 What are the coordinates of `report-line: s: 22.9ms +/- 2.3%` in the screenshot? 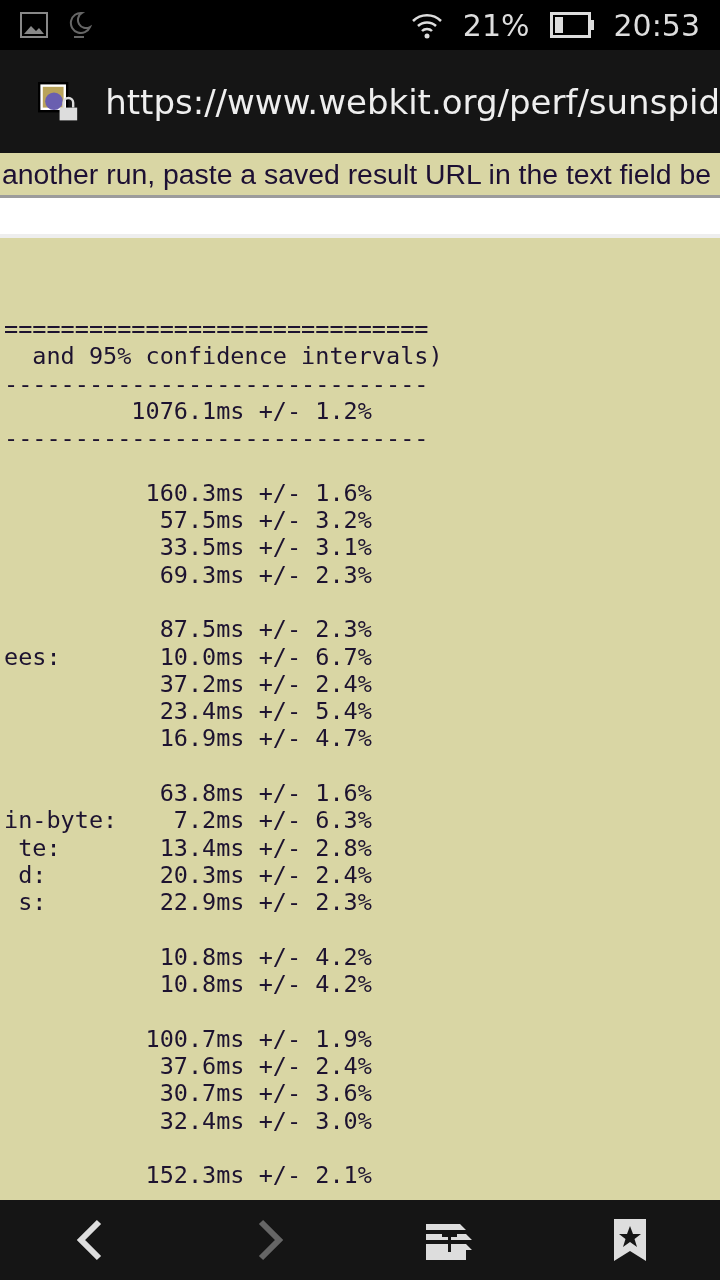 It's located at (194, 903).